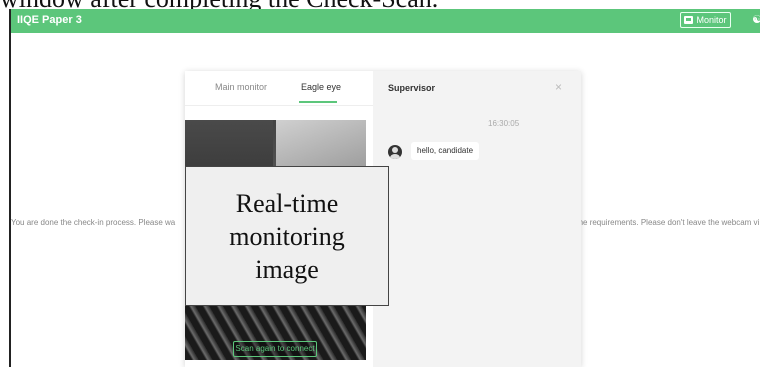  Describe the element at coordinates (318, 102) in the screenshot. I see `active-tab-indicator` at that location.